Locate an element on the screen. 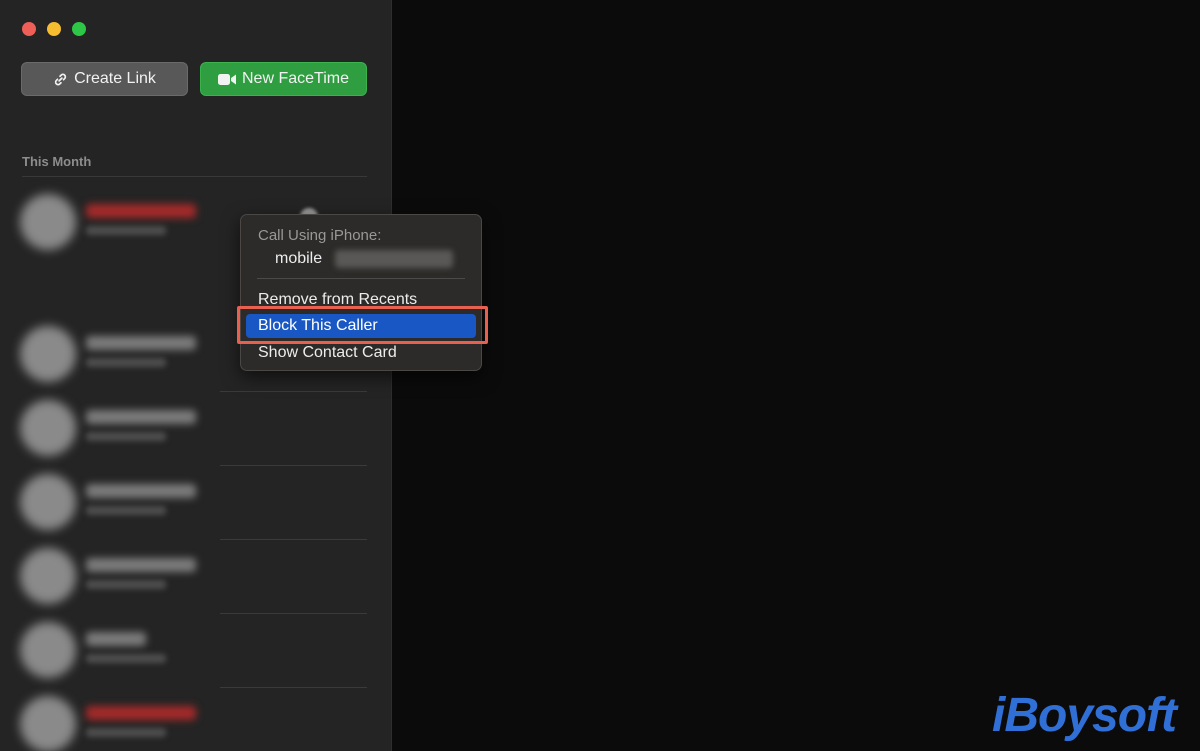  close-window-button is located at coordinates (29, 29).